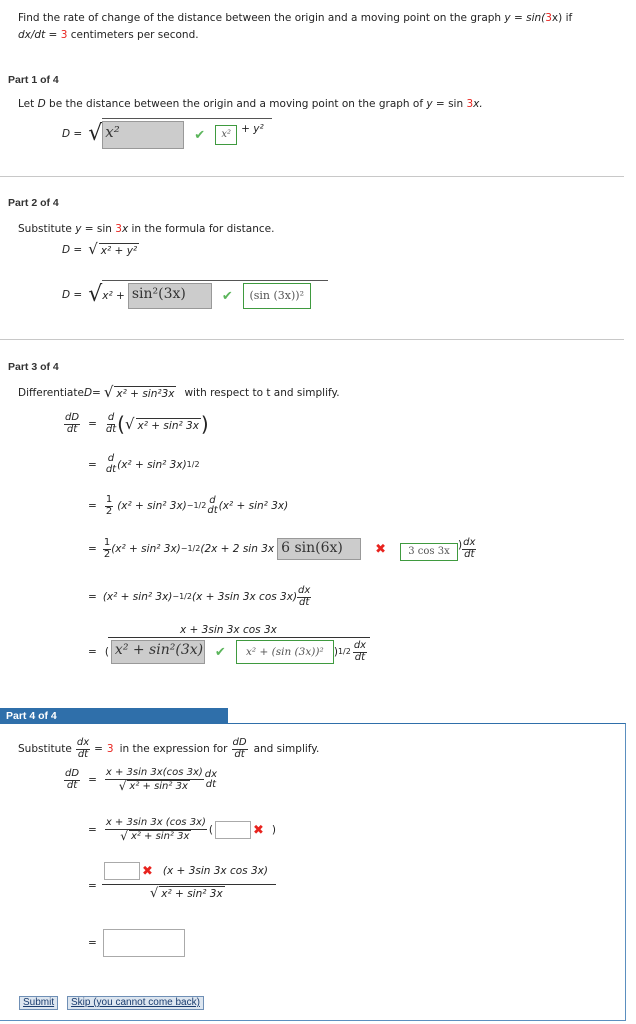 Image resolution: width=636 pixels, height=1024 pixels. Describe the element at coordinates (122, 871) in the screenshot. I see `part-4-step3-input` at that location.